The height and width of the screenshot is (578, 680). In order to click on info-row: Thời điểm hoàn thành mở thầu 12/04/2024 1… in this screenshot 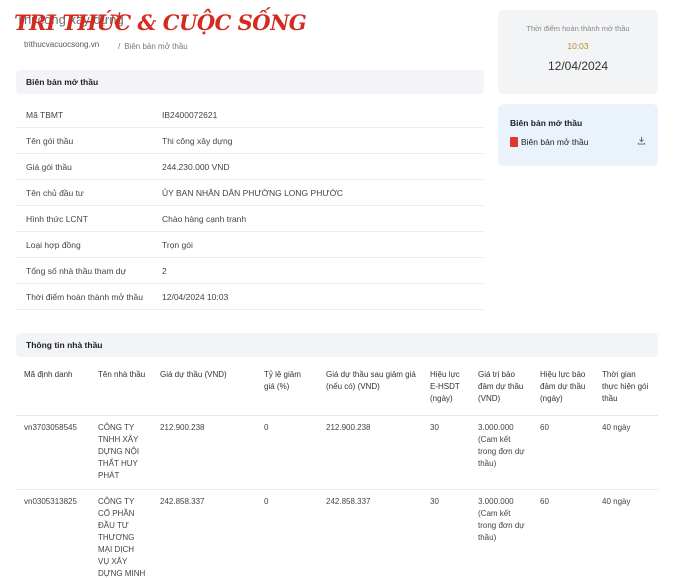, I will do `click(250, 297)`.